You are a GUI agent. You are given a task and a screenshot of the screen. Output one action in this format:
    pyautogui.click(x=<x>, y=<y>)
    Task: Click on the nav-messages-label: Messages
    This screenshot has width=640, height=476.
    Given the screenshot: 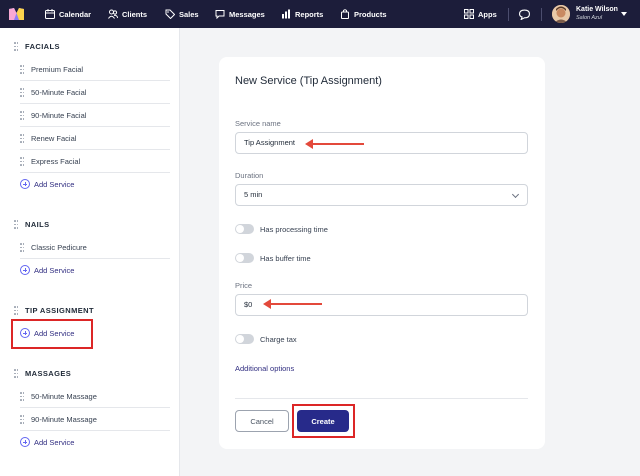 What is the action you would take?
    pyautogui.click(x=247, y=14)
    